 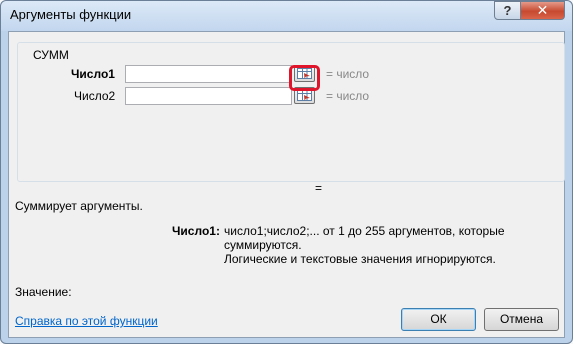 I want to click on collapse-dialog-icon, so click(x=304, y=95).